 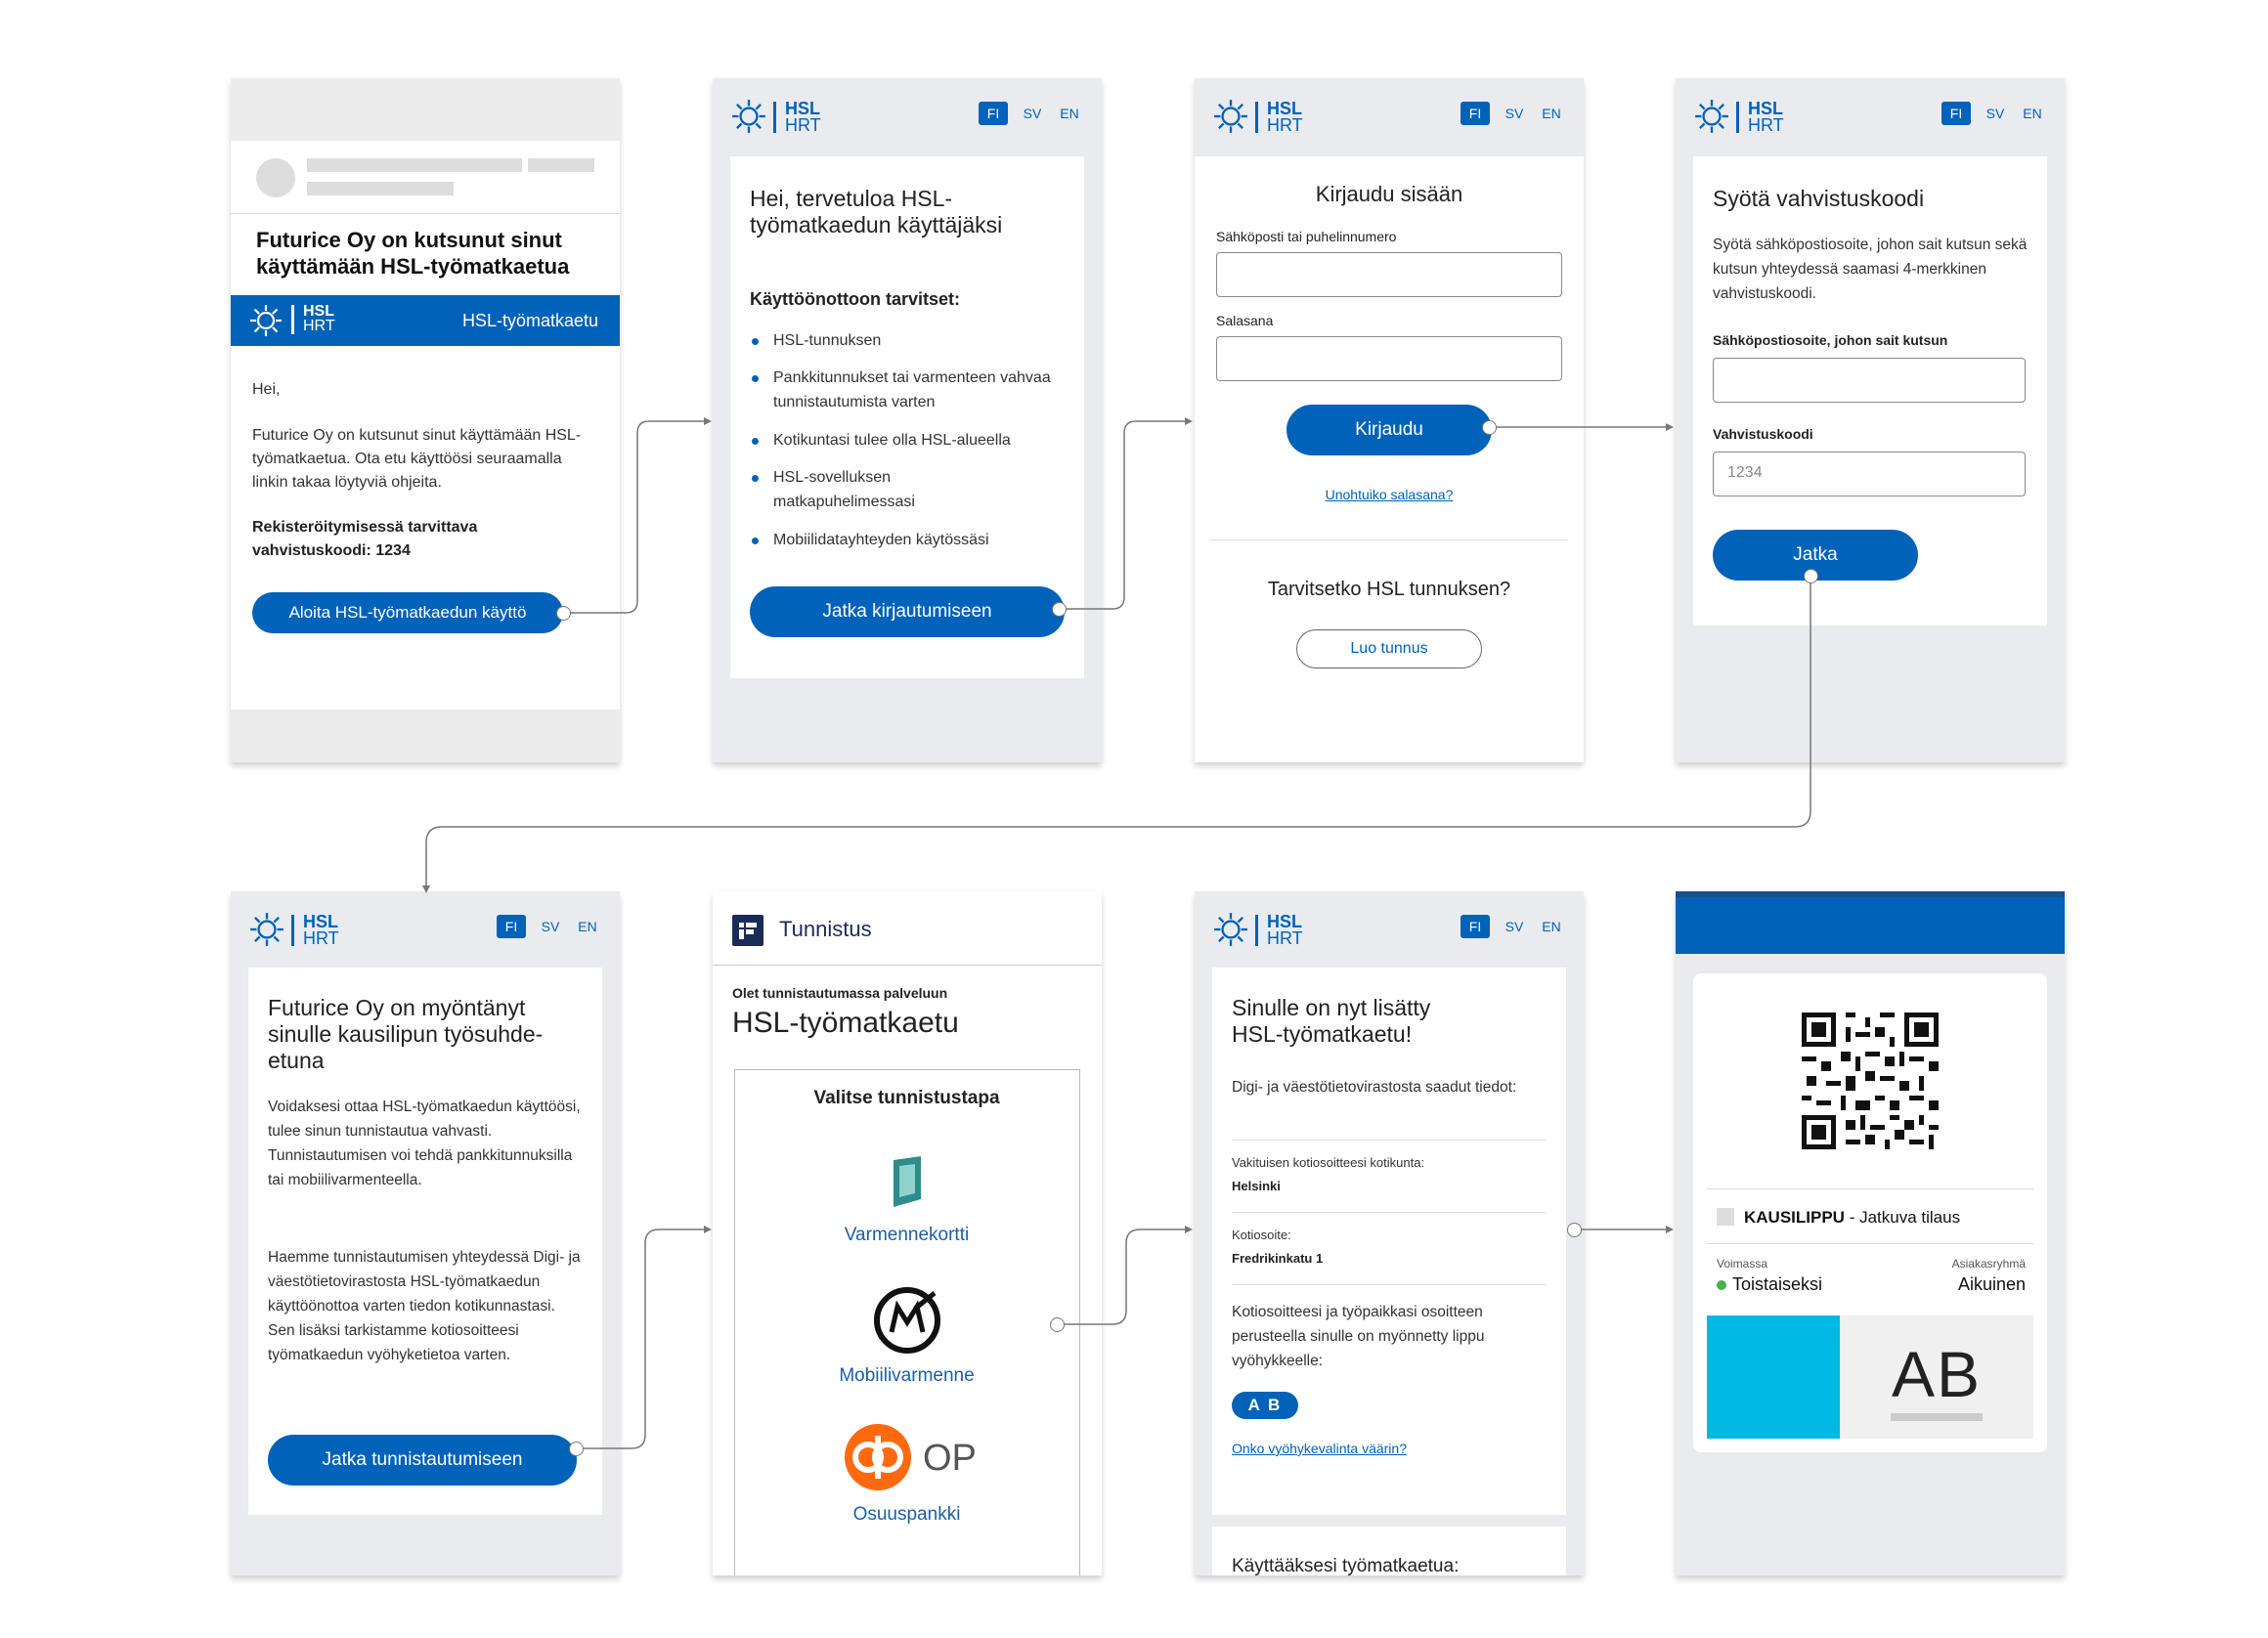 What do you see at coordinates (755, 378) in the screenshot?
I see `bullet` at bounding box center [755, 378].